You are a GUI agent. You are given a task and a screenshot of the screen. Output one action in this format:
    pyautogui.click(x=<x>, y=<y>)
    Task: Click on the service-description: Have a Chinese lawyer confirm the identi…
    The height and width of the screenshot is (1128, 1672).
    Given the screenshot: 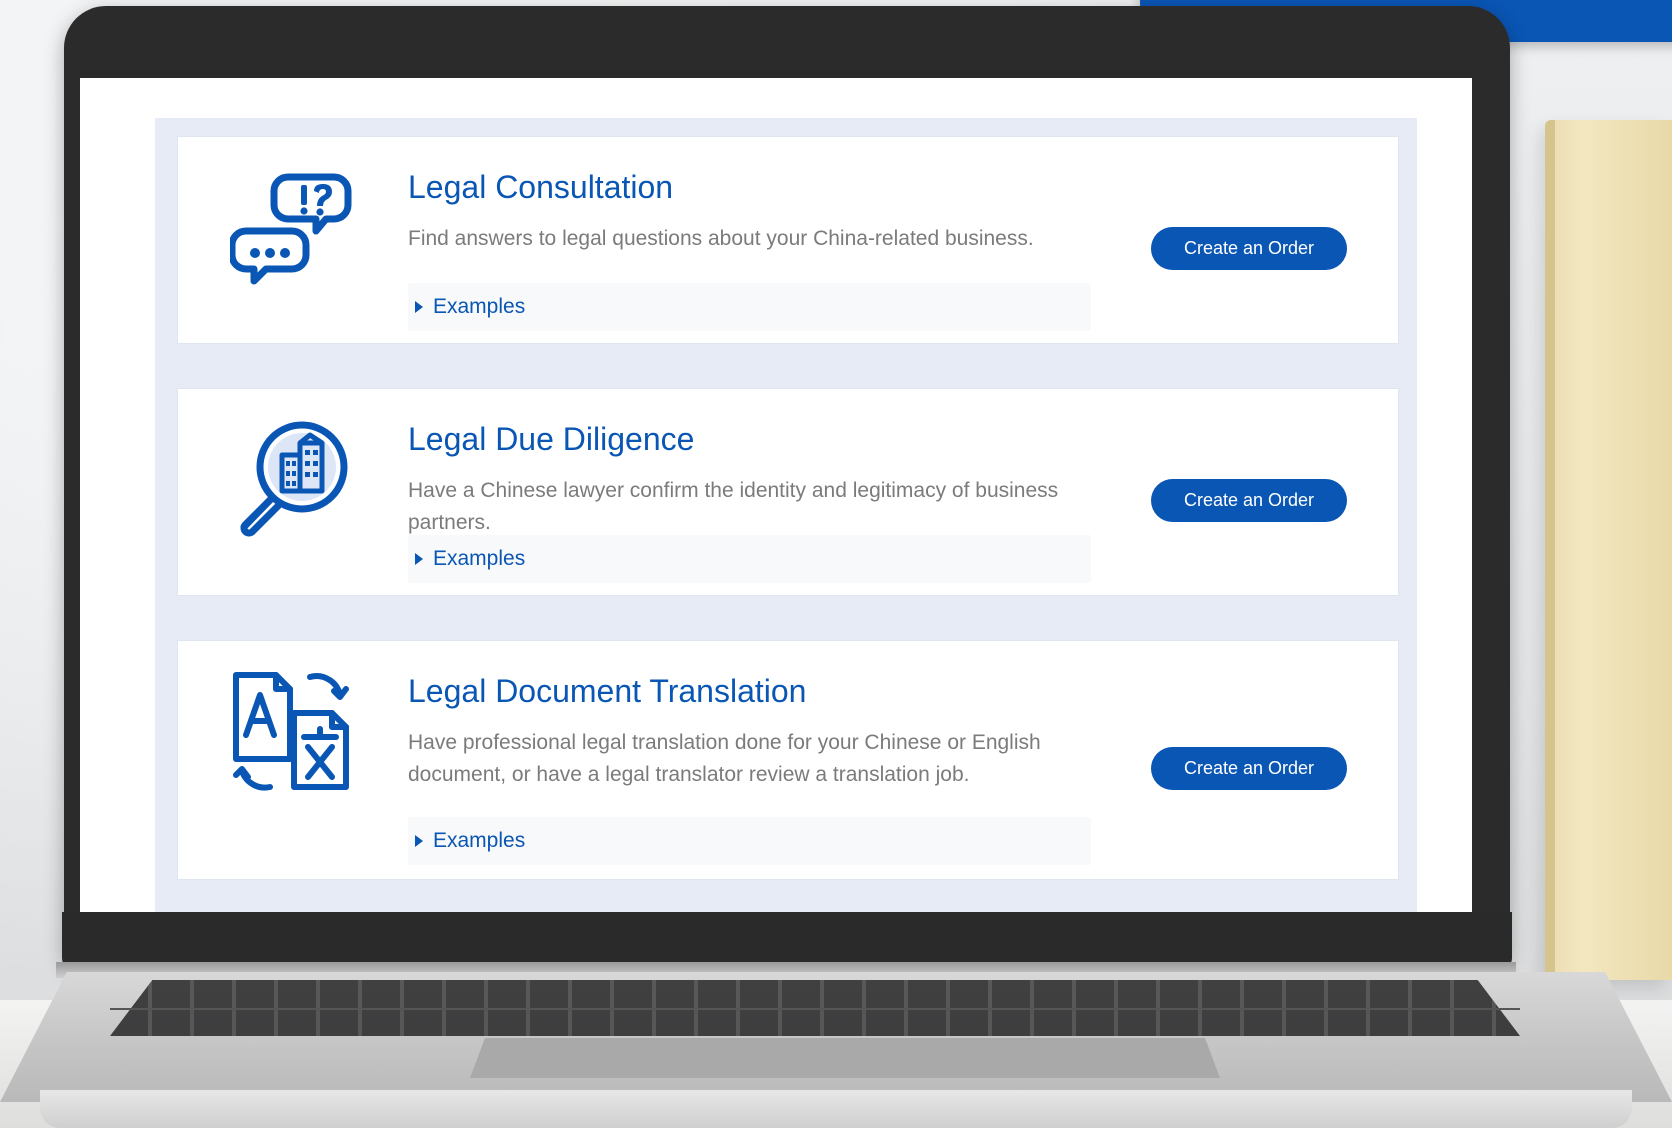 What is the action you would take?
    pyautogui.click(x=733, y=506)
    